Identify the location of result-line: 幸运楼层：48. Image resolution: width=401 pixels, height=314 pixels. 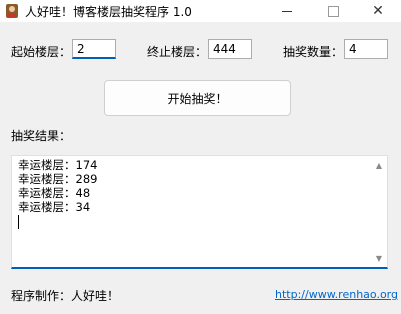
(54, 193).